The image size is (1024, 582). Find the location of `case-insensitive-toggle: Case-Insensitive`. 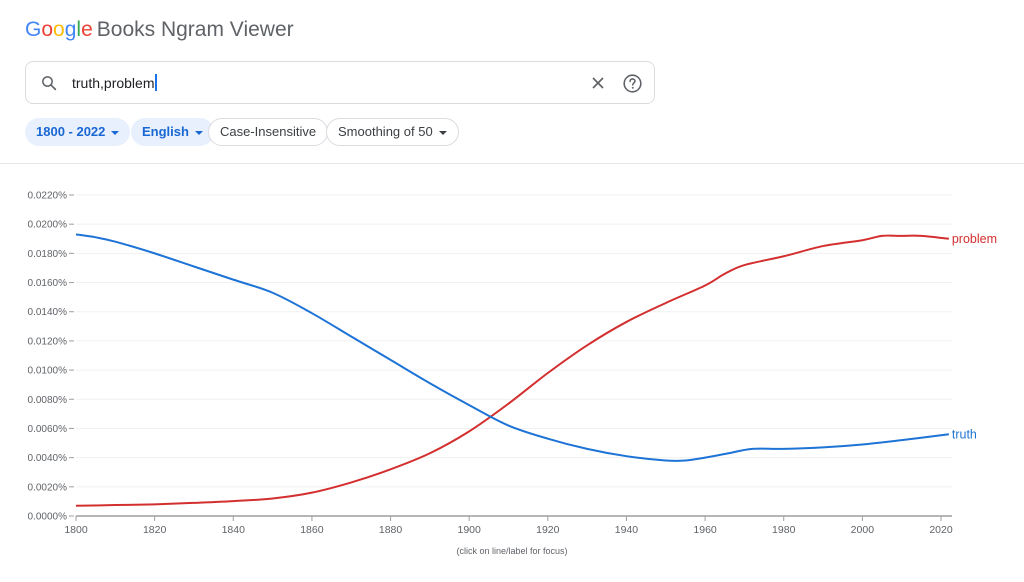

case-insensitive-toggle: Case-Insensitive is located at coordinates (268, 132).